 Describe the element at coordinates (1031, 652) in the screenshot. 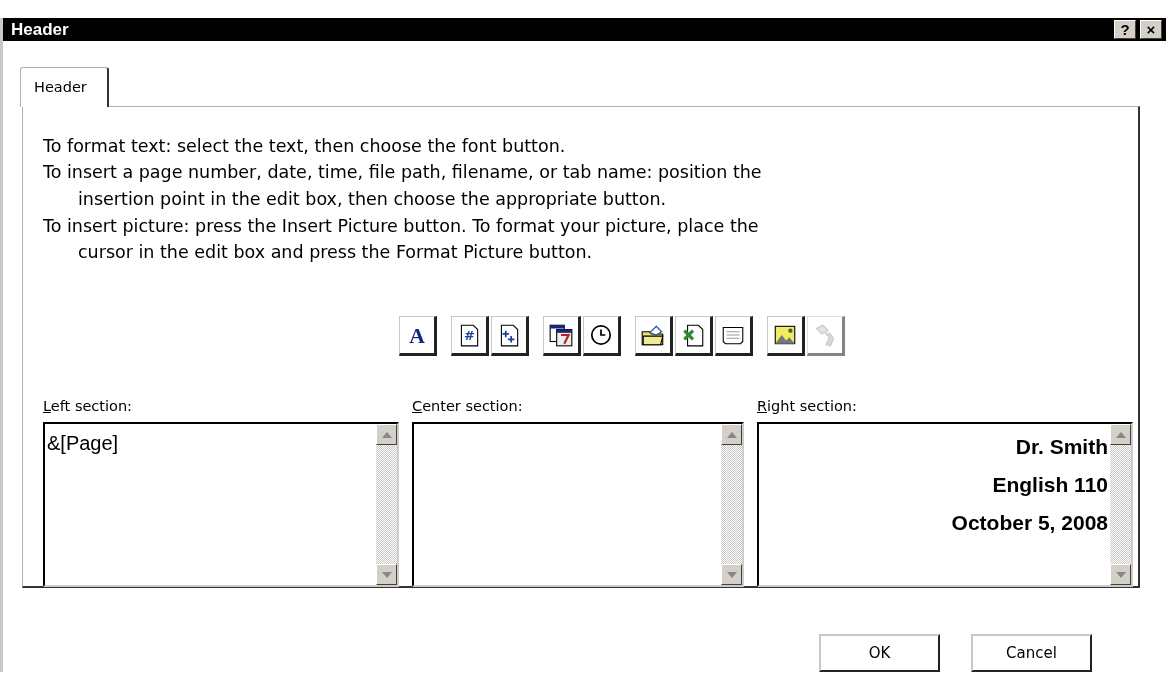

I see `cancel-button: Cancel` at that location.